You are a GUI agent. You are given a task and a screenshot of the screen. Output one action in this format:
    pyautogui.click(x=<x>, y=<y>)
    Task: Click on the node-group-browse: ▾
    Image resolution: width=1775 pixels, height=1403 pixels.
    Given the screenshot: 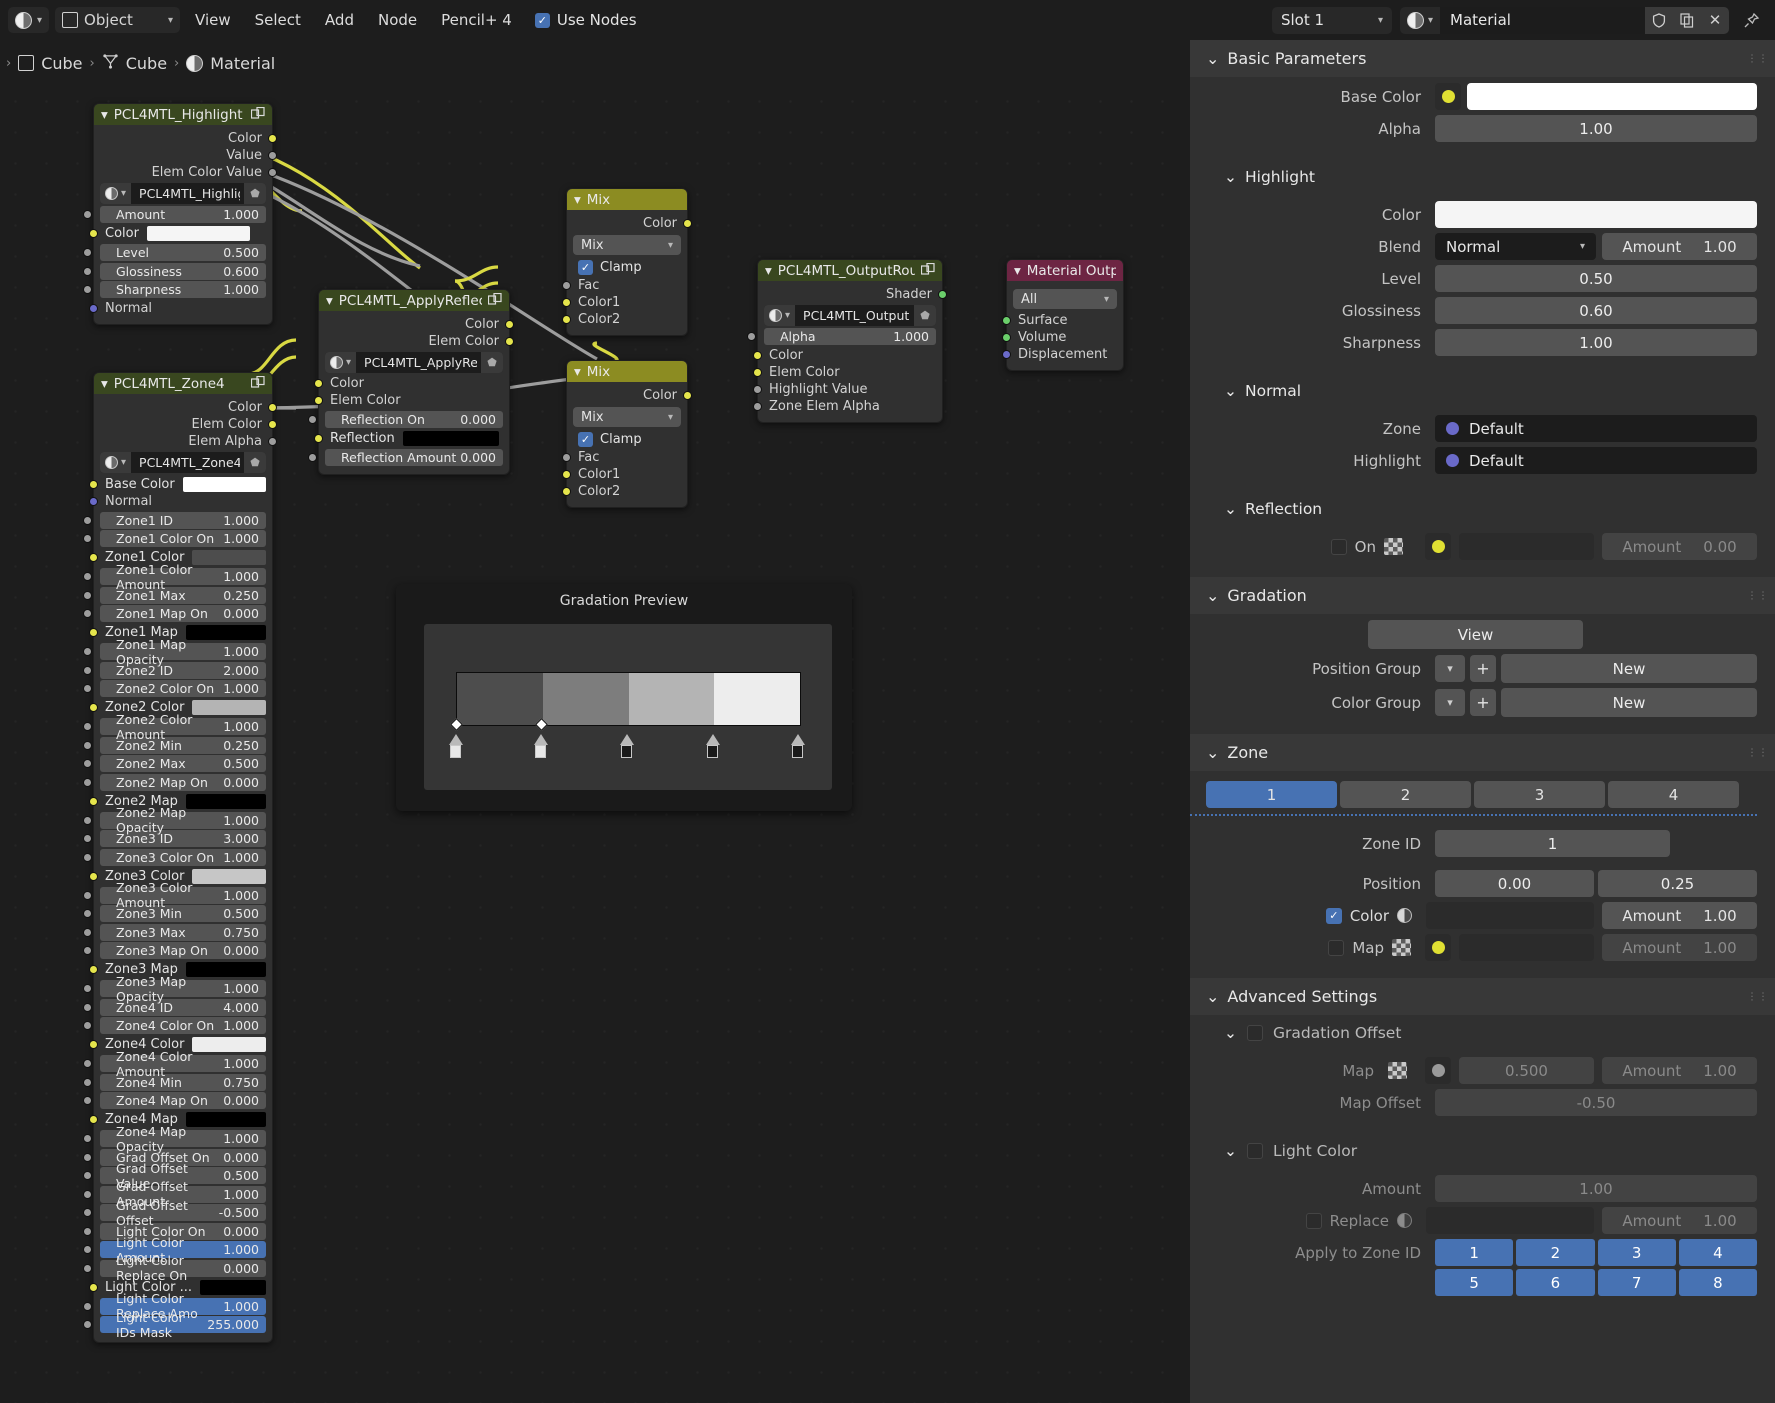 What is the action you would take?
    pyautogui.click(x=116, y=193)
    